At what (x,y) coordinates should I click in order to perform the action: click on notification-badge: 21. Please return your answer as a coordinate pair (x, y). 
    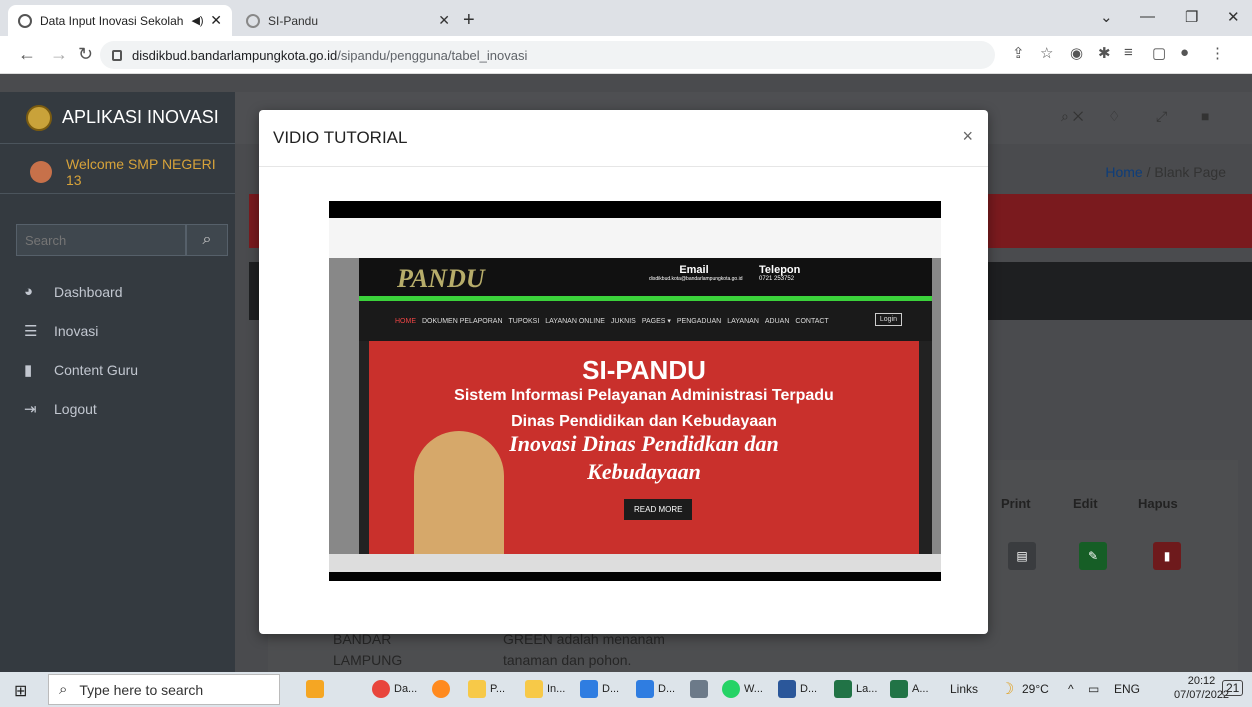
    Looking at the image, I should click on (1233, 688).